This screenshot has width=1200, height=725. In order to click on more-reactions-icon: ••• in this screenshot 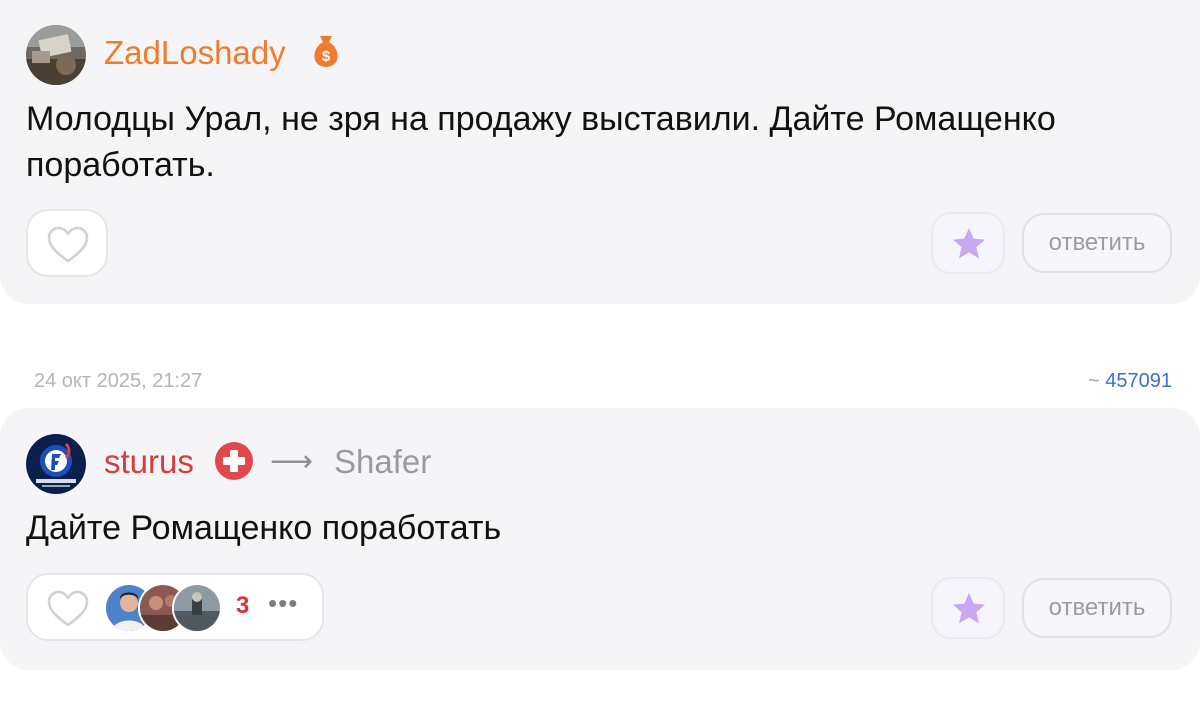, I will do `click(283, 603)`.